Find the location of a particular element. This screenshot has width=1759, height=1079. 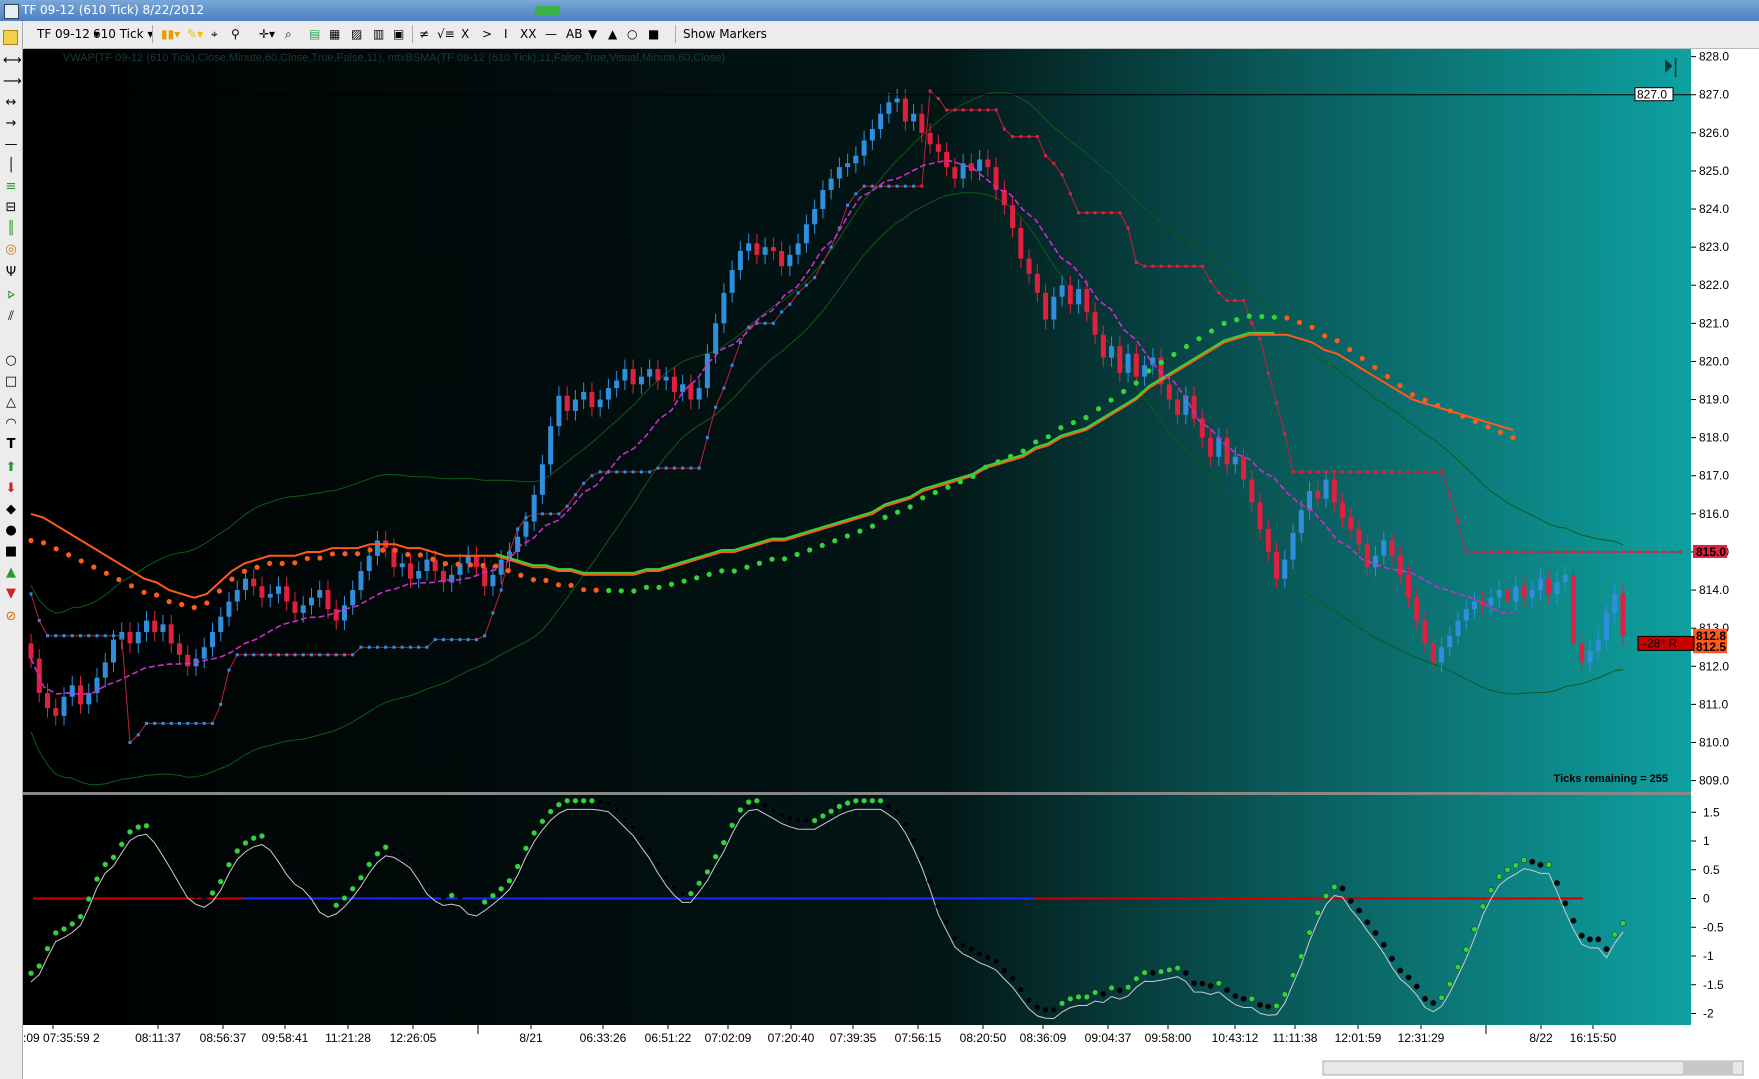

zoom-icon: ⌕ is located at coordinates (288, 34).